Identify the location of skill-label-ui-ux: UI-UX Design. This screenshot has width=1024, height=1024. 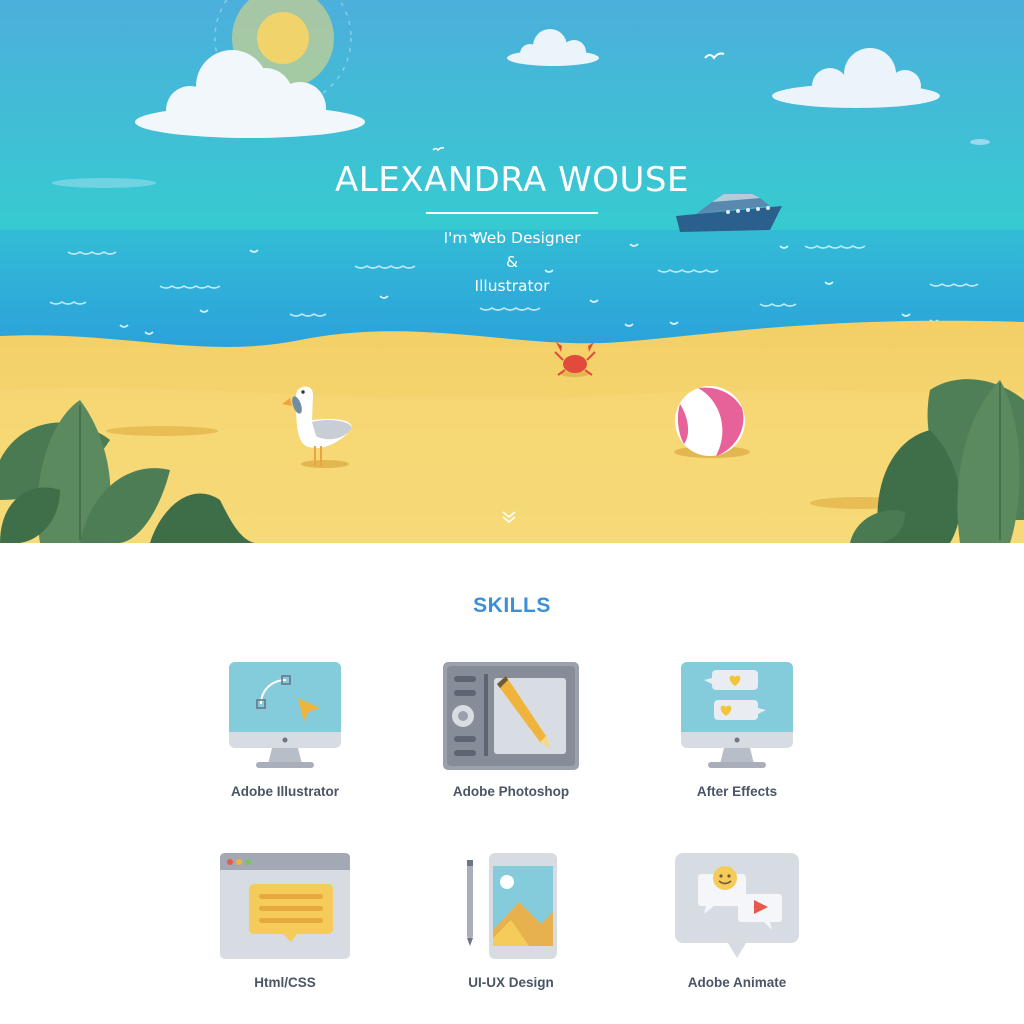
(511, 982).